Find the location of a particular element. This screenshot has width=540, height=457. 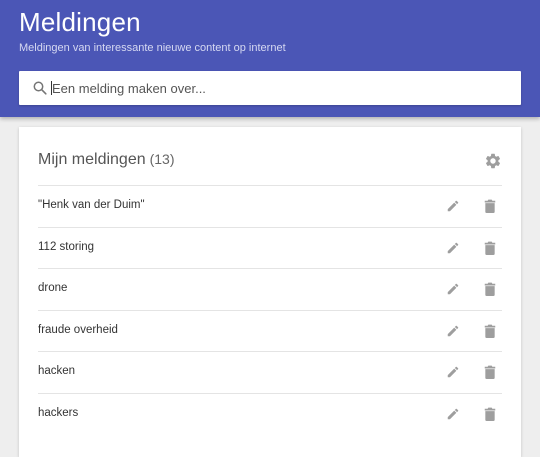

alert-row: drone is located at coordinates (270, 289).